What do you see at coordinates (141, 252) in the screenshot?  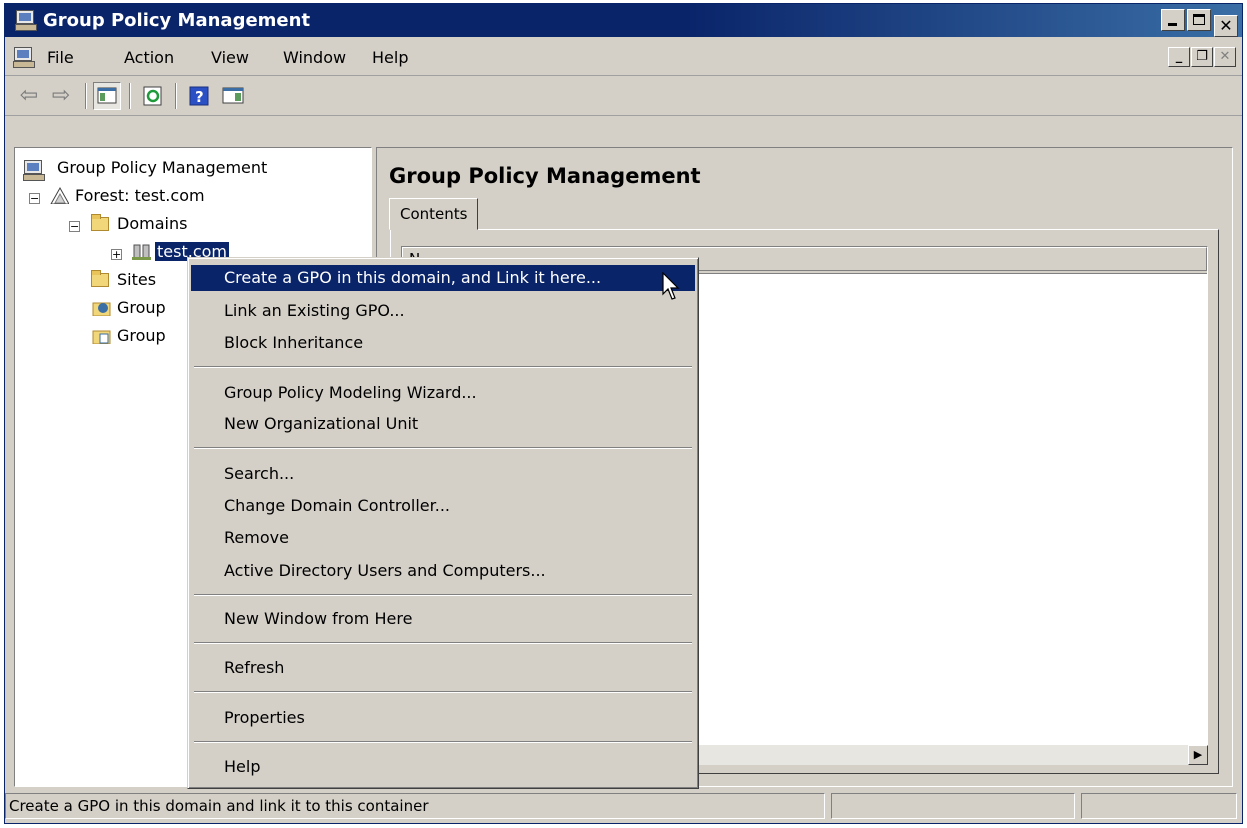 I see `domain-icon` at bounding box center [141, 252].